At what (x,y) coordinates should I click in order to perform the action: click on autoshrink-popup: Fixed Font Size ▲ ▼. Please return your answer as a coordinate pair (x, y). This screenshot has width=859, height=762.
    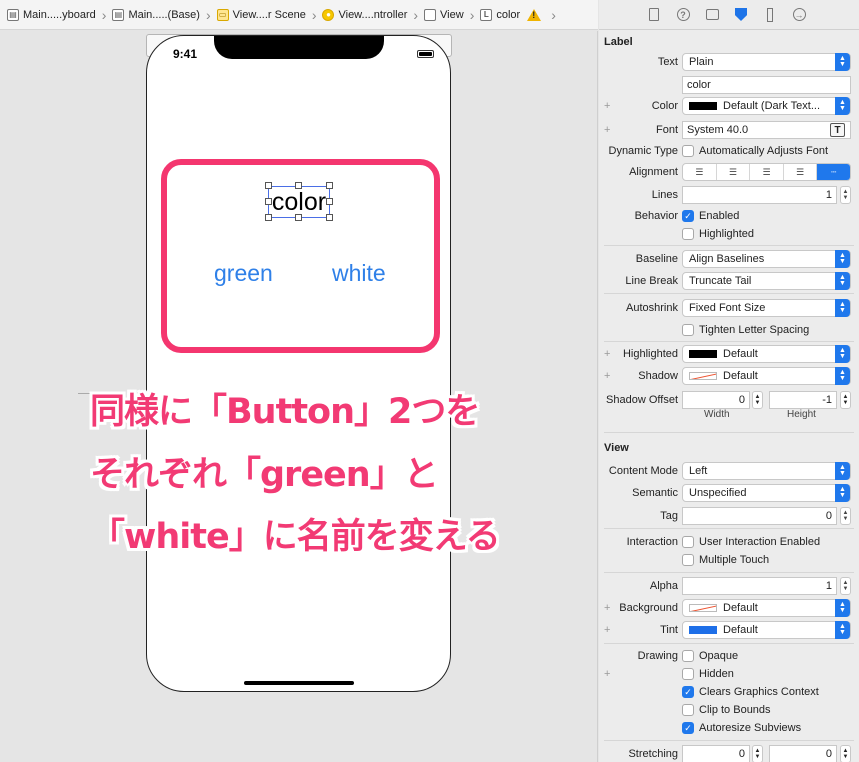
    Looking at the image, I should click on (766, 308).